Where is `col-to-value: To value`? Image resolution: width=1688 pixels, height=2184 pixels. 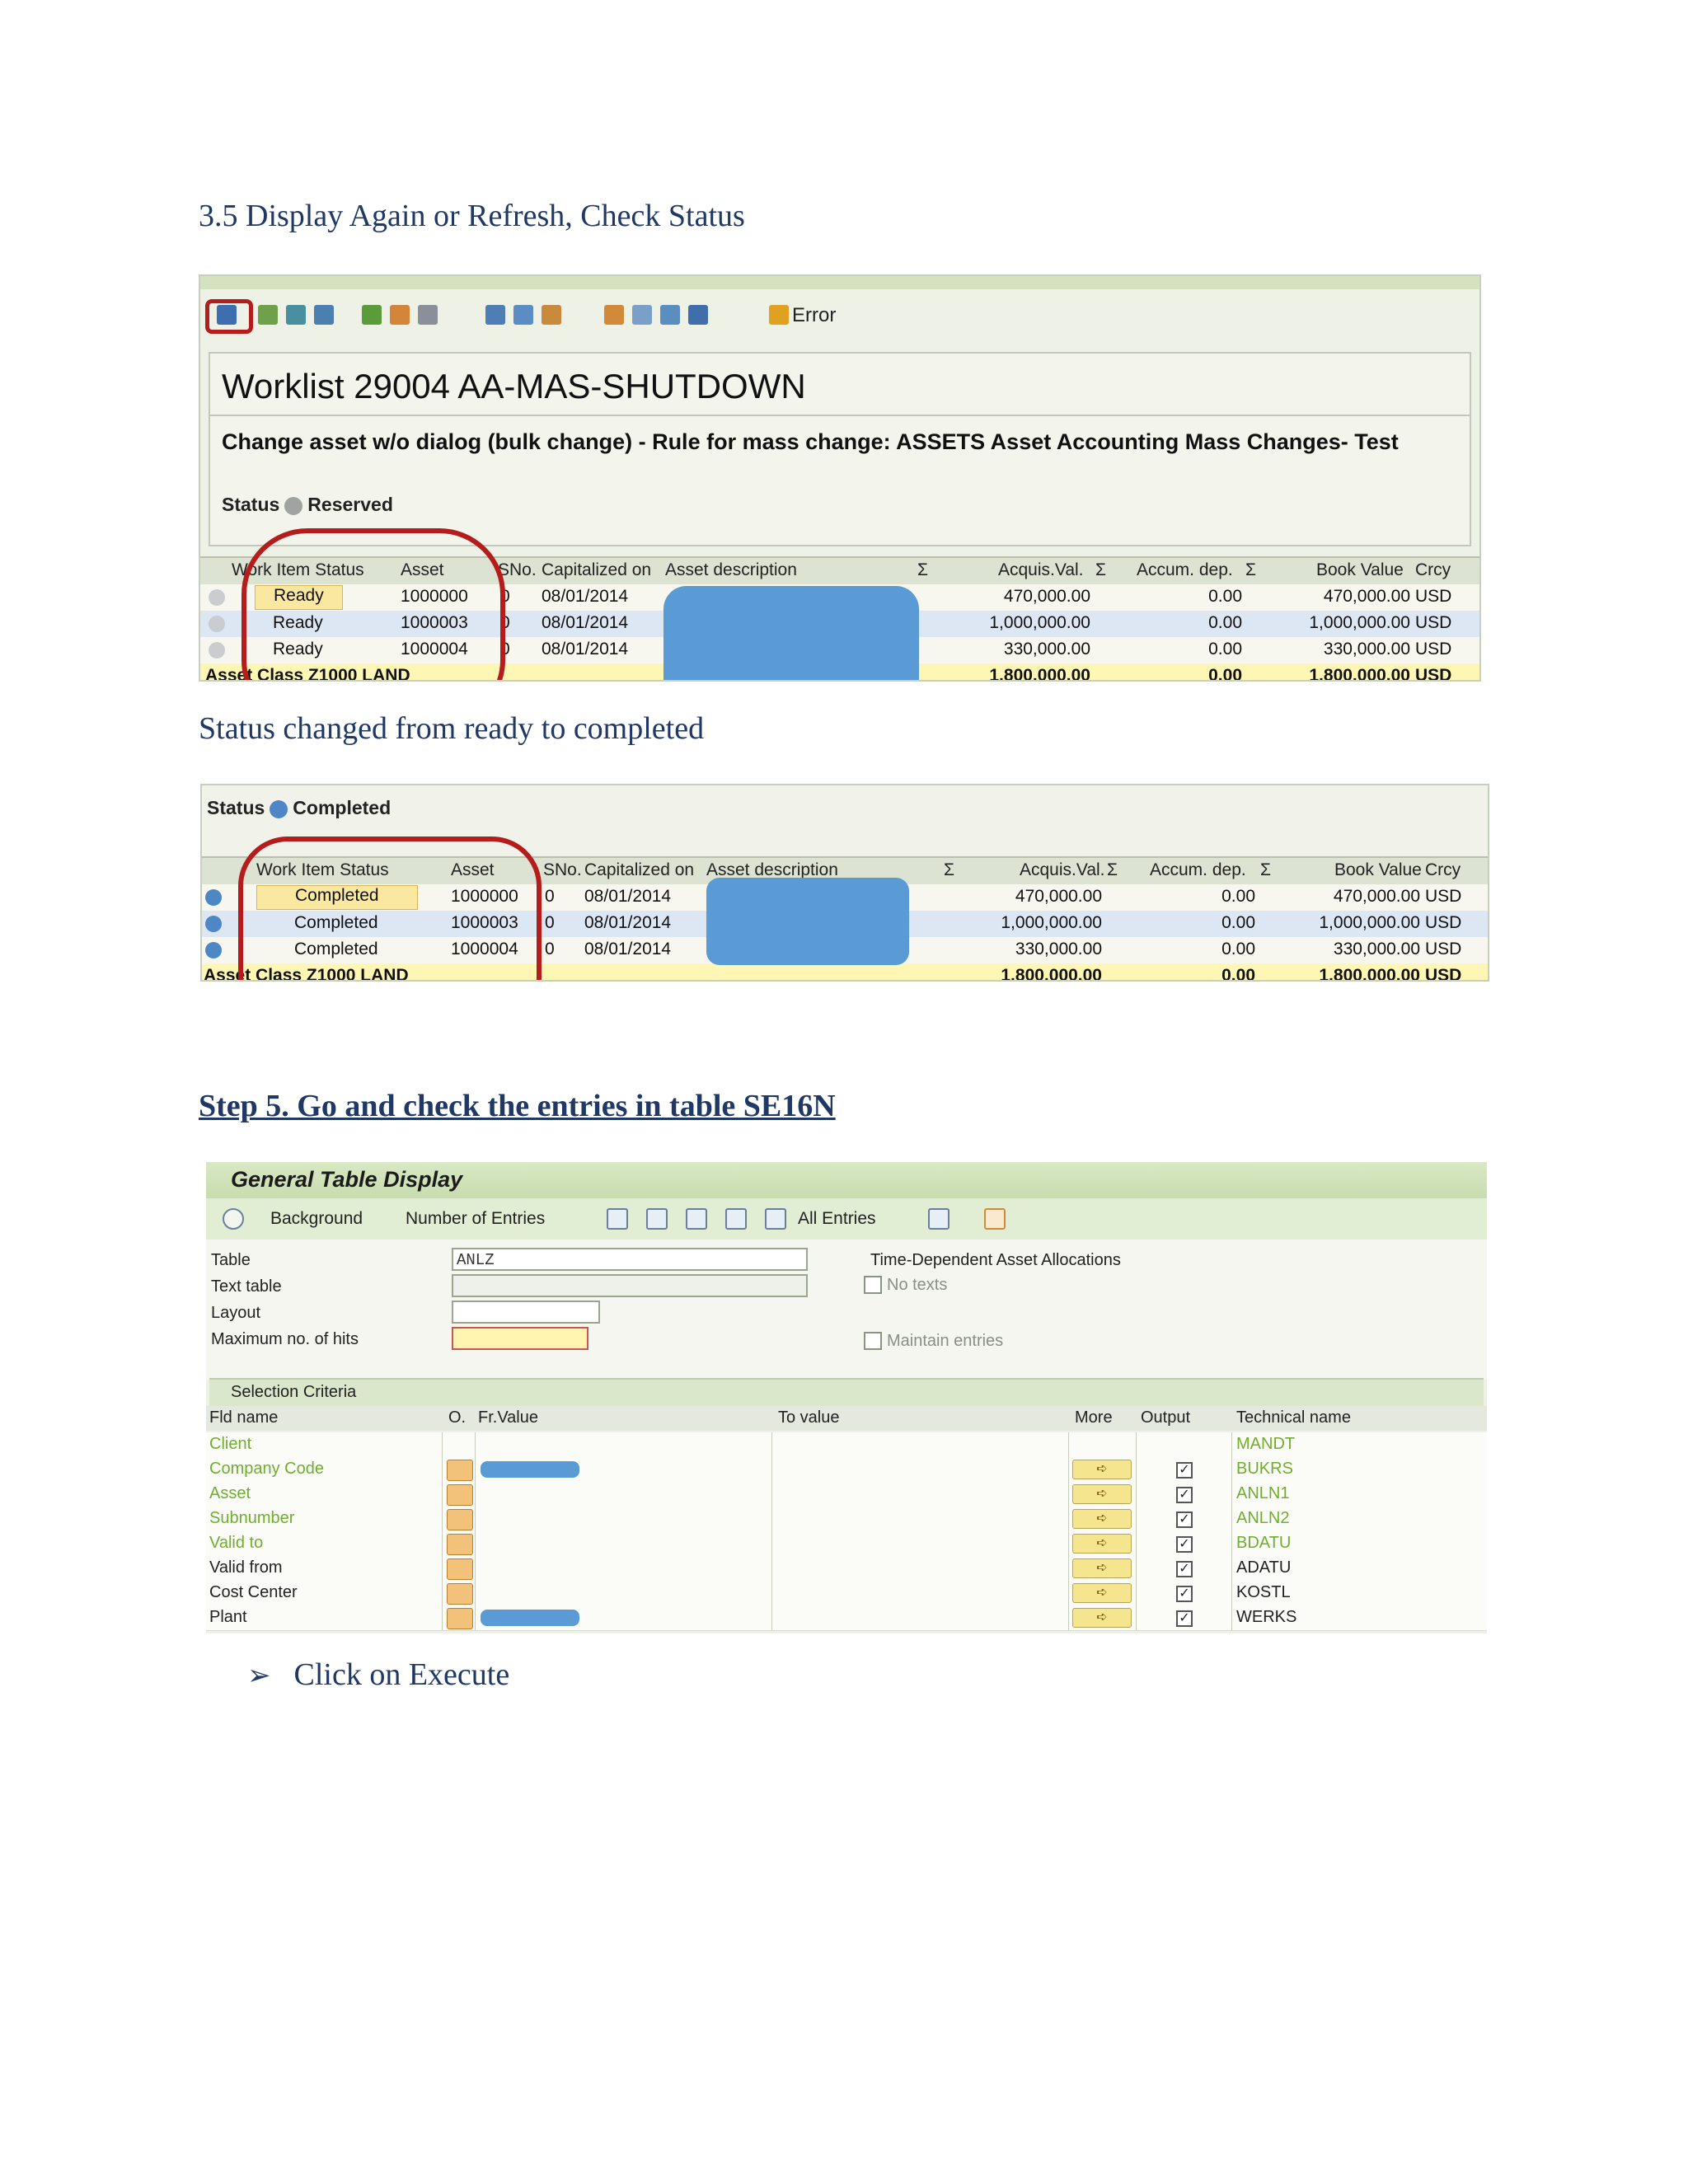
col-to-value: To value is located at coordinates (809, 1417).